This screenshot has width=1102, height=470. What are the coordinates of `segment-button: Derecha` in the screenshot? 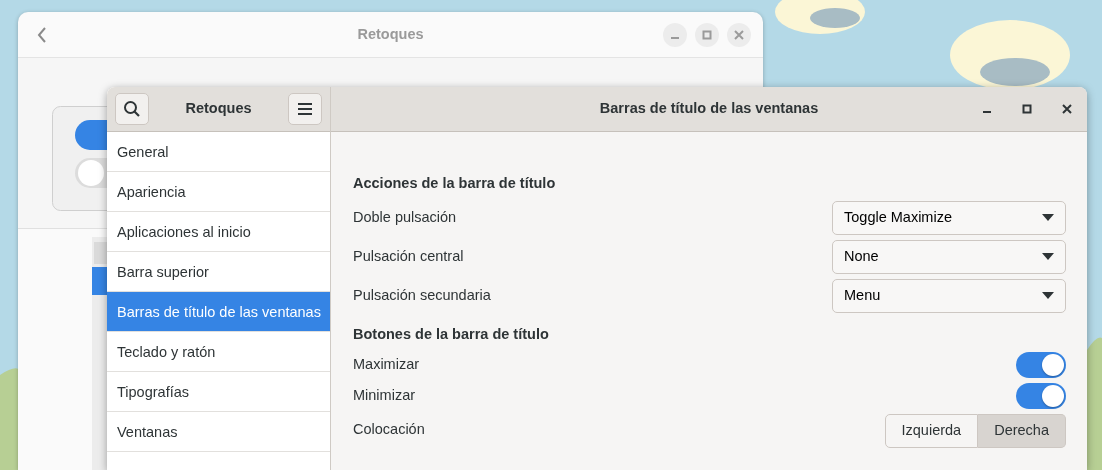 It's located at (1022, 431).